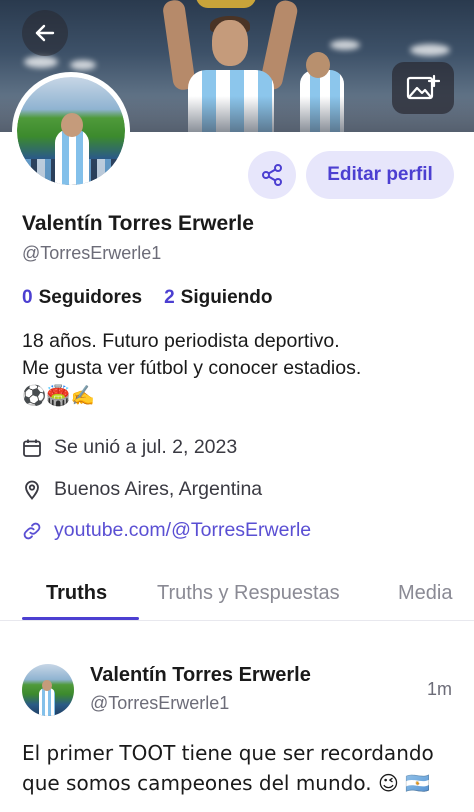 The image size is (474, 812). What do you see at coordinates (32, 448) in the screenshot?
I see `calendar-icon` at bounding box center [32, 448].